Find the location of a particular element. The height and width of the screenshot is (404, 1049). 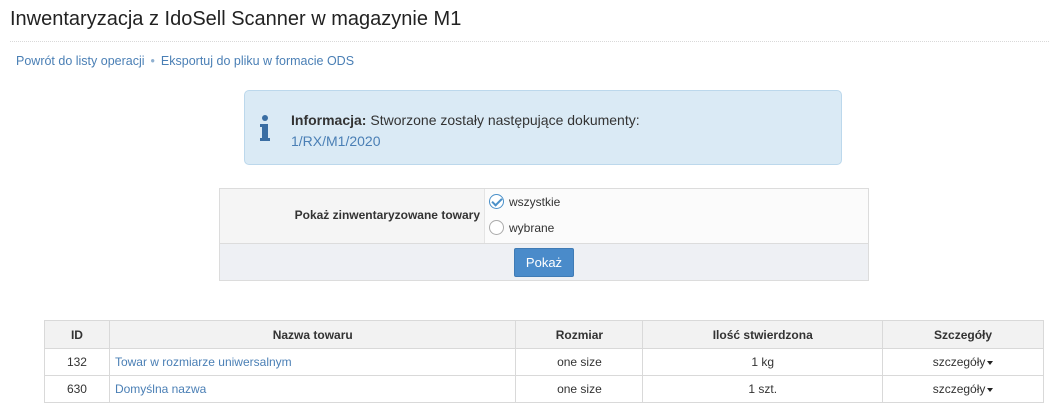

column-header-quantity: Ilość stwierdzona is located at coordinates (763, 334).